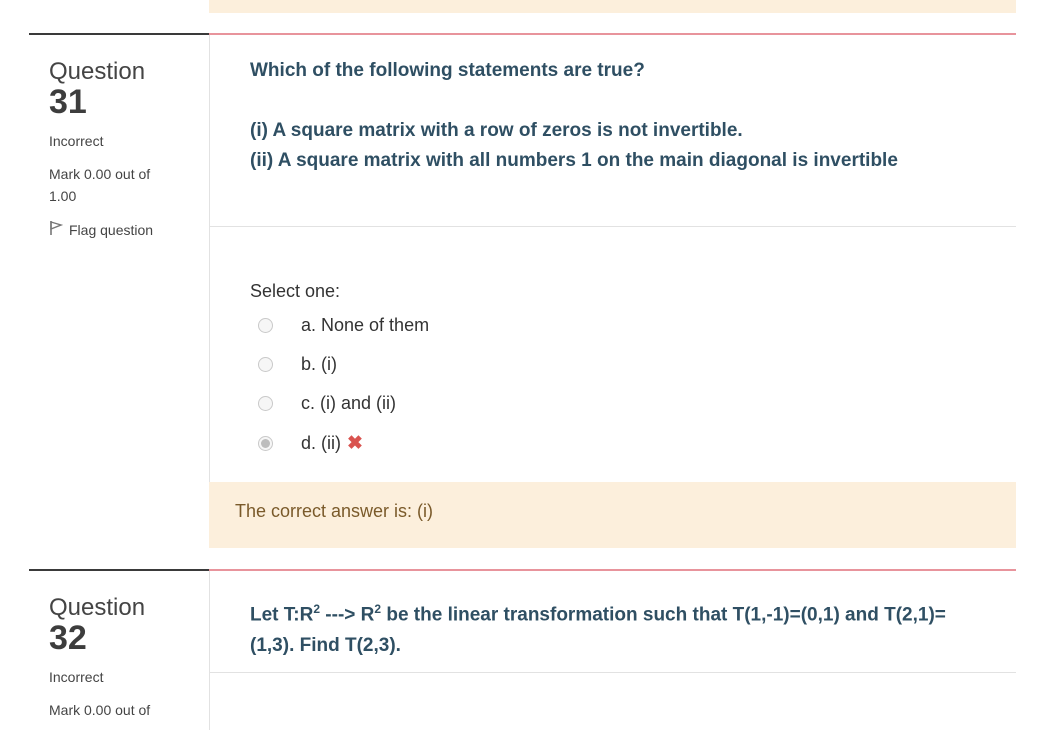 The height and width of the screenshot is (730, 1043). What do you see at coordinates (63, 196) in the screenshot?
I see `mark-line-2: 1.00` at bounding box center [63, 196].